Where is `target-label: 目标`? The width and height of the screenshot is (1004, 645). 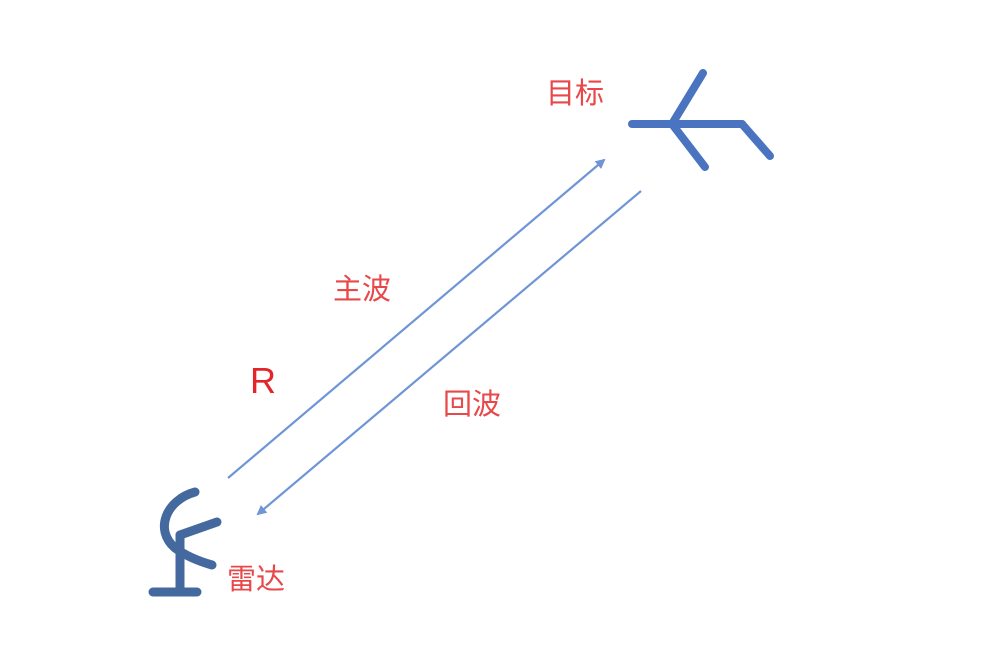
target-label: 目标 is located at coordinates (575, 93).